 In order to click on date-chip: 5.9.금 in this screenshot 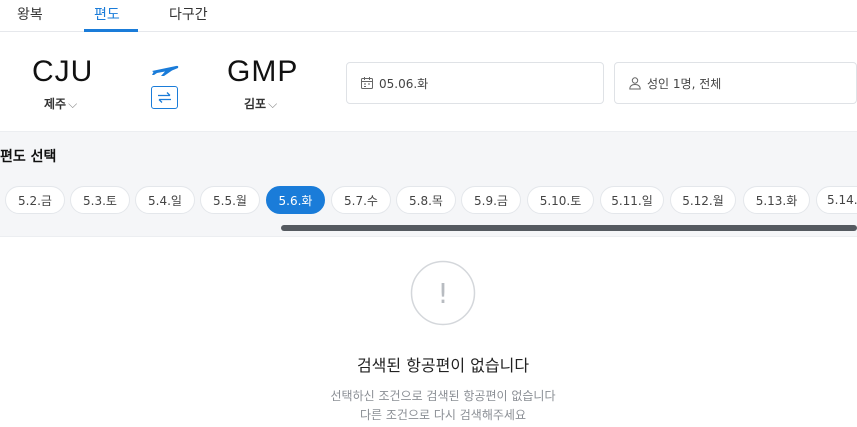, I will do `click(491, 200)`.